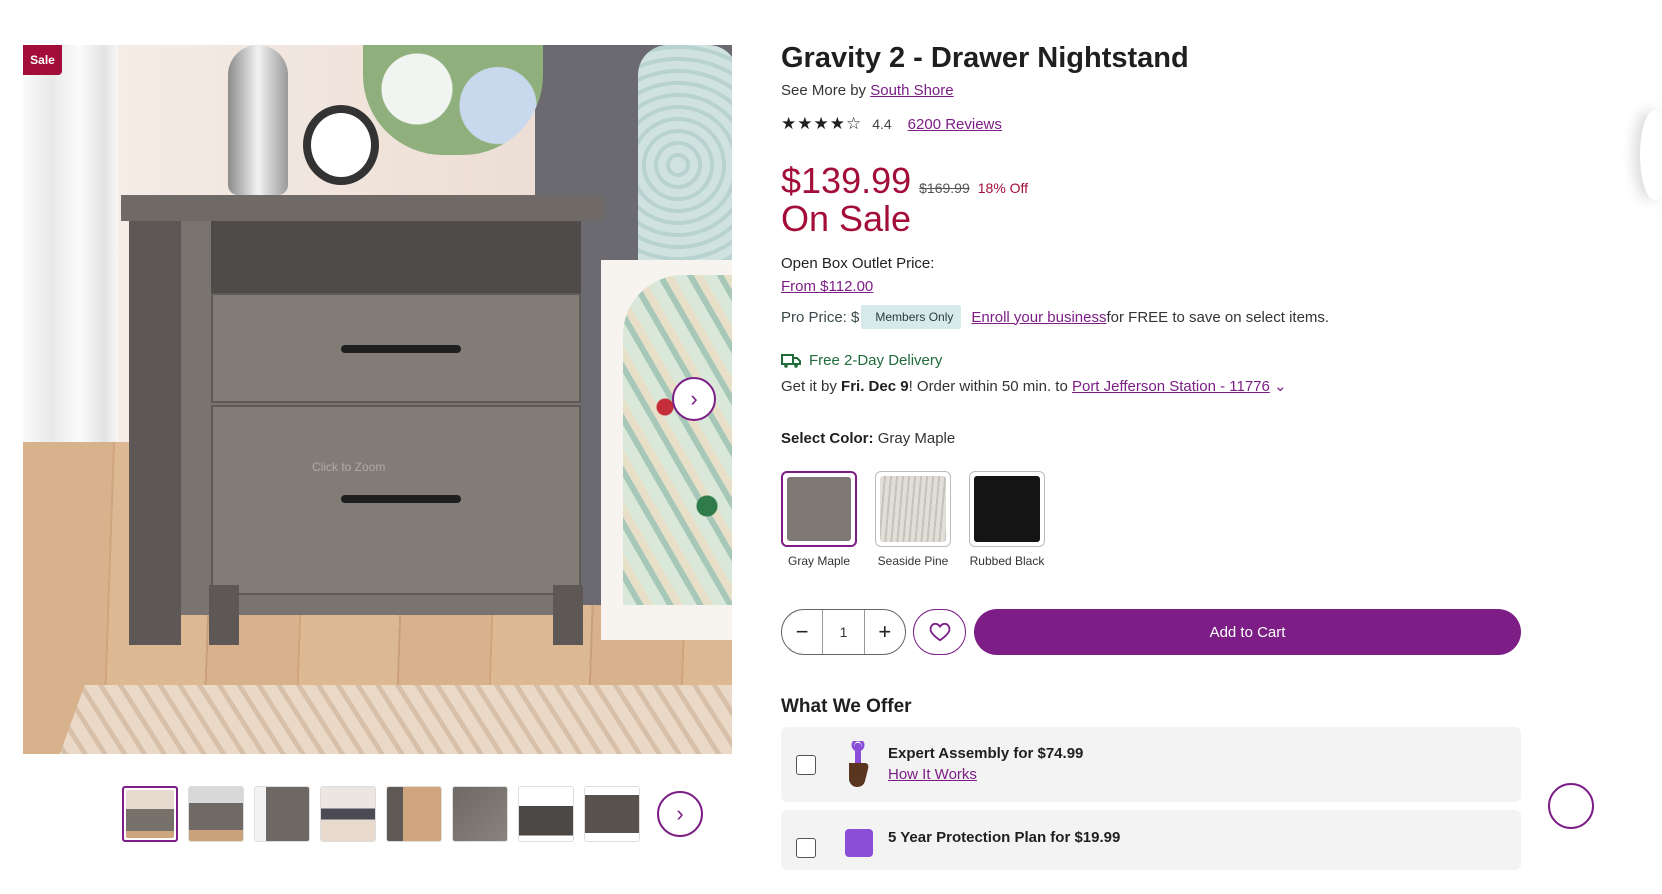 The width and height of the screenshot is (1662, 894). Describe the element at coordinates (814, 317) in the screenshot. I see `pro-price-label: Pro Price:` at that location.